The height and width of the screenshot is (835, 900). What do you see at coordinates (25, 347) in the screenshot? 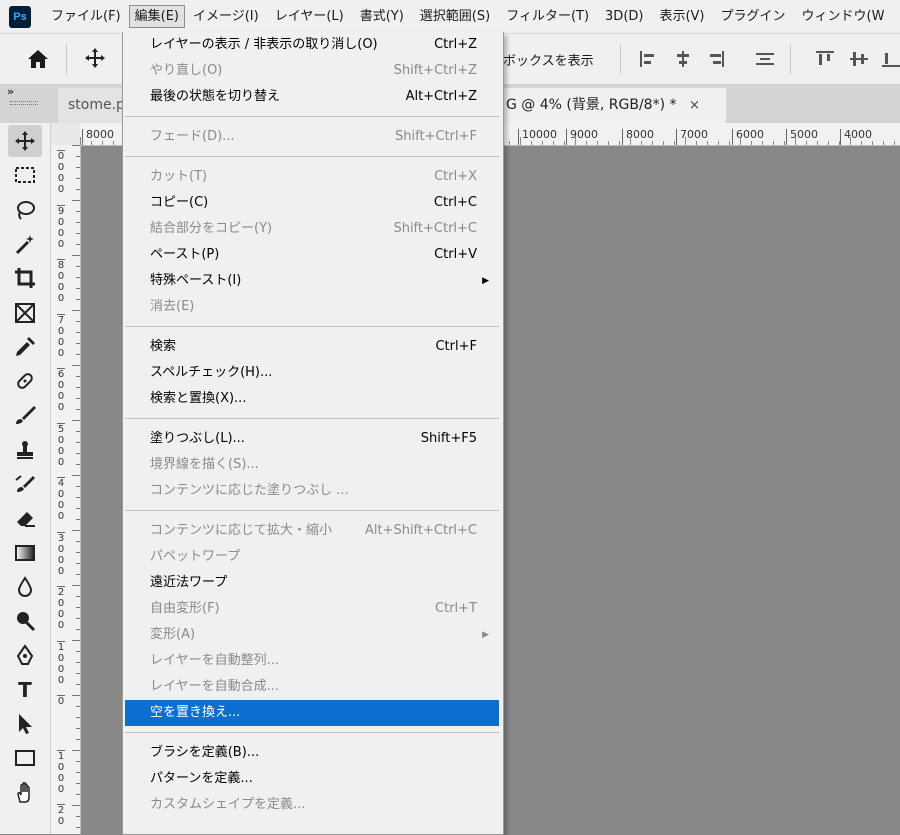
I see `eyedropper-tool-icon` at bounding box center [25, 347].